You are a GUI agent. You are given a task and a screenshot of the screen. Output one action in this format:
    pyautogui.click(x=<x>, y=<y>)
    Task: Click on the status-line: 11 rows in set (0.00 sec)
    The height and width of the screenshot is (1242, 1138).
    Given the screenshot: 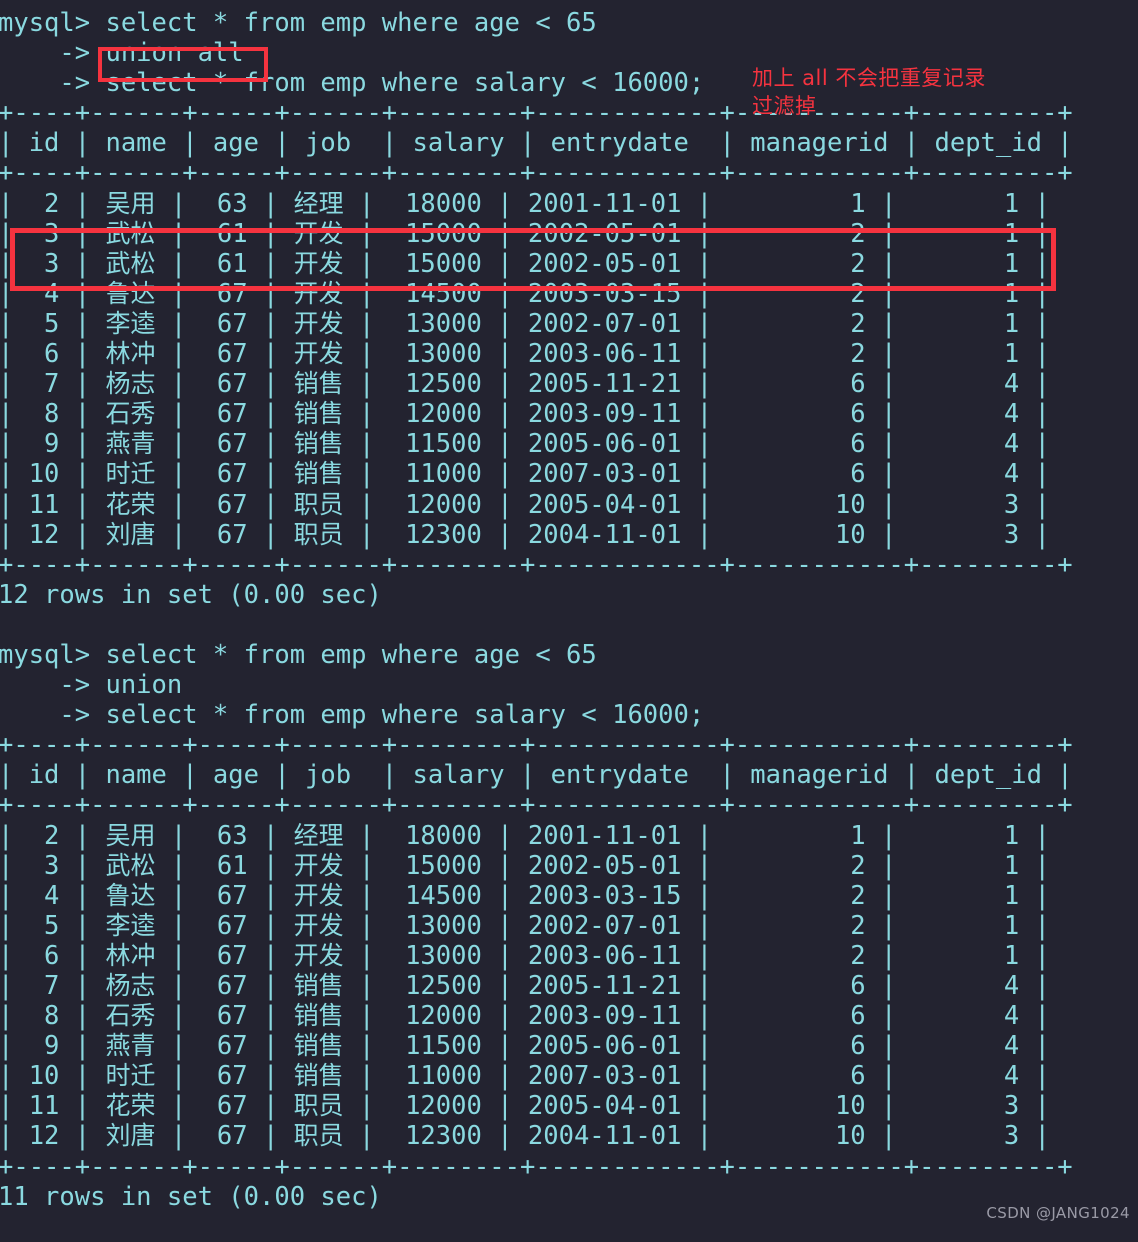 What is the action you would take?
    pyautogui.click(x=191, y=1196)
    